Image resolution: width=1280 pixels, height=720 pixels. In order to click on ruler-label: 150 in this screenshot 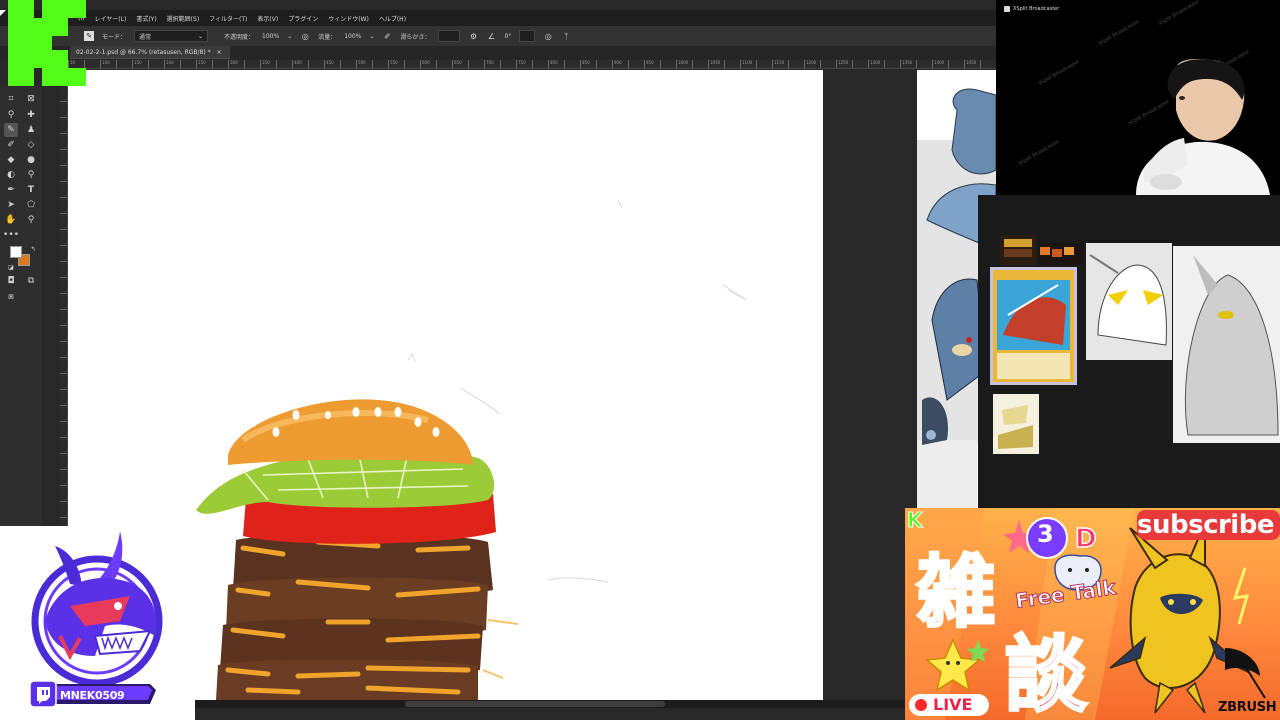, I will do `click(138, 62)`.